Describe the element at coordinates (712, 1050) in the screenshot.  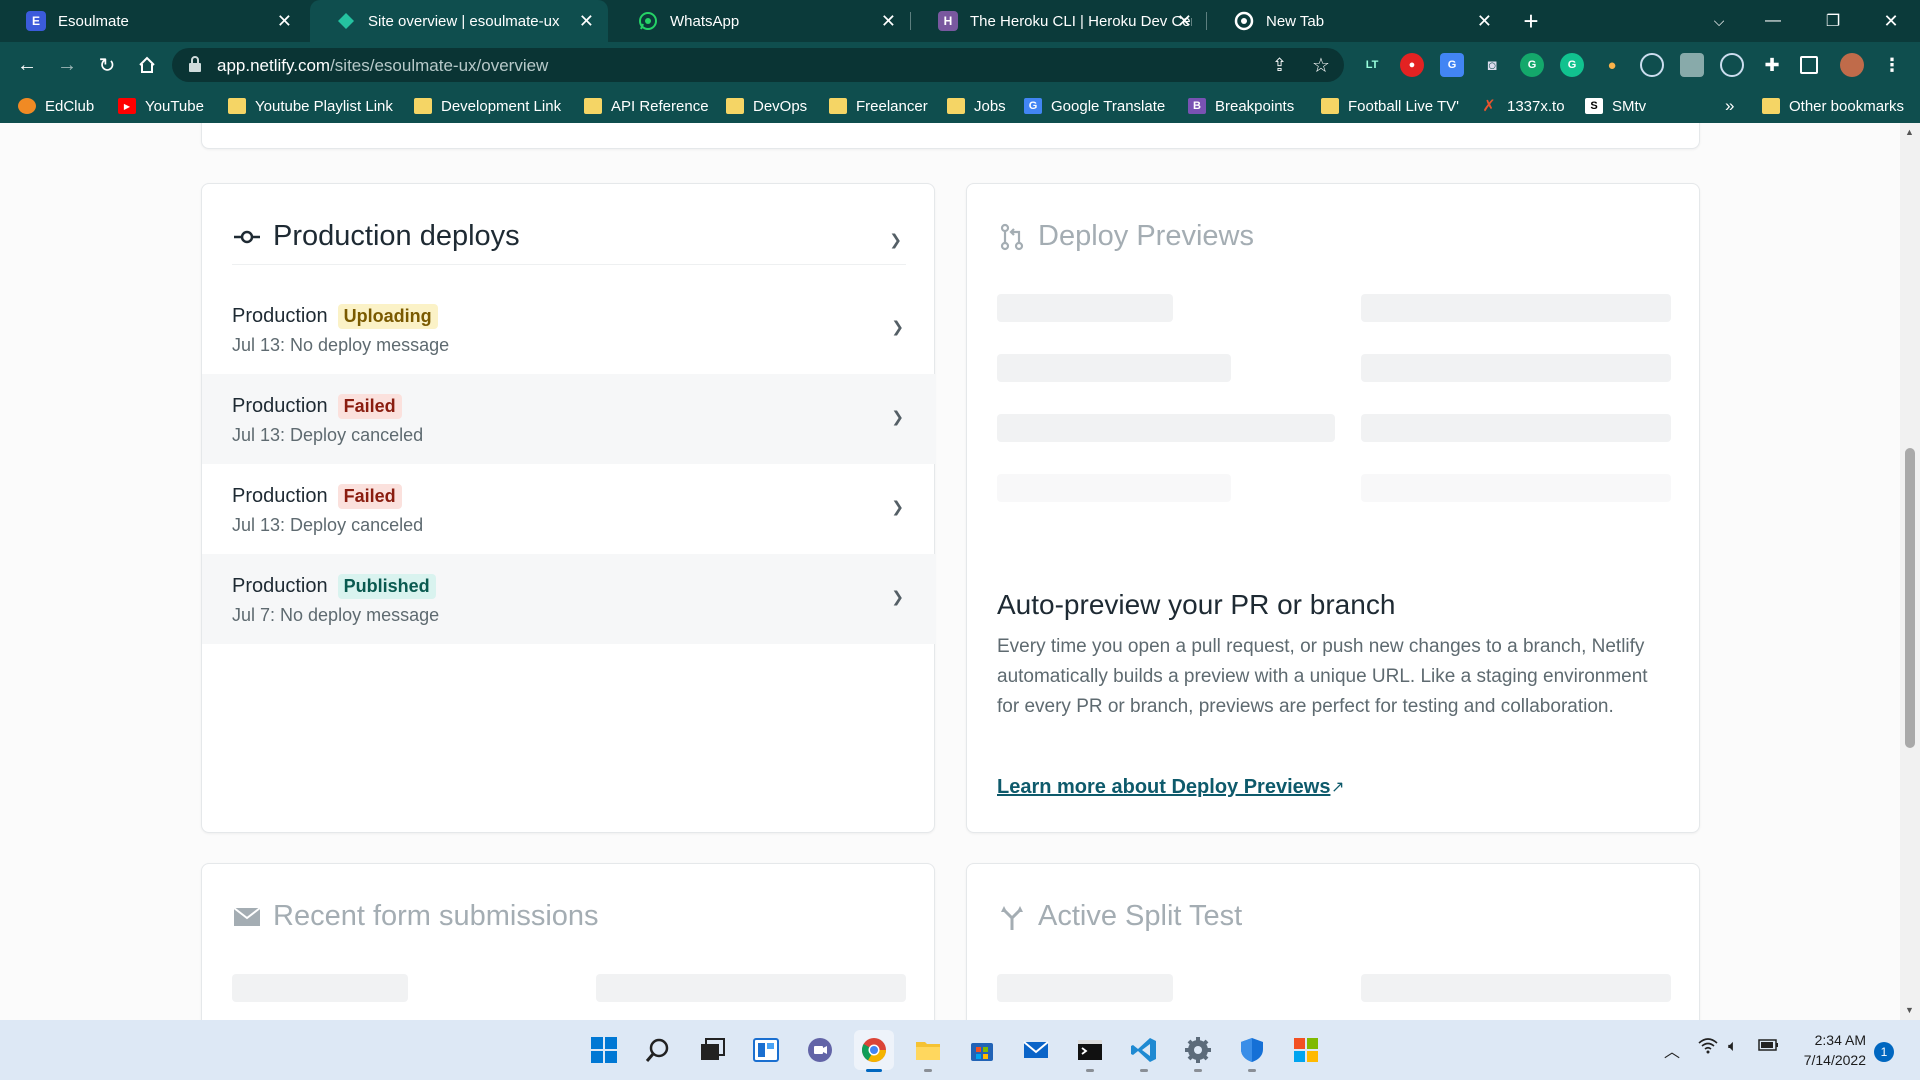
I see `task-view-icon` at that location.